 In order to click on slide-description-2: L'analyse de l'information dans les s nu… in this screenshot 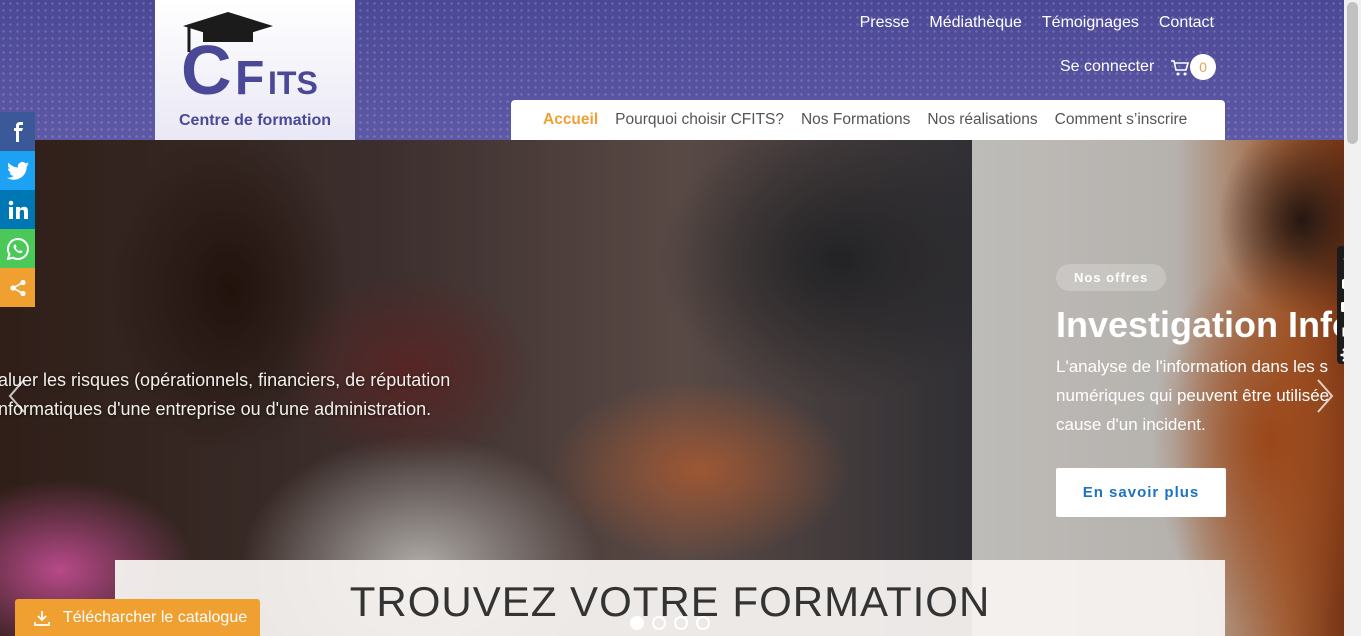, I will do `click(1193, 395)`.